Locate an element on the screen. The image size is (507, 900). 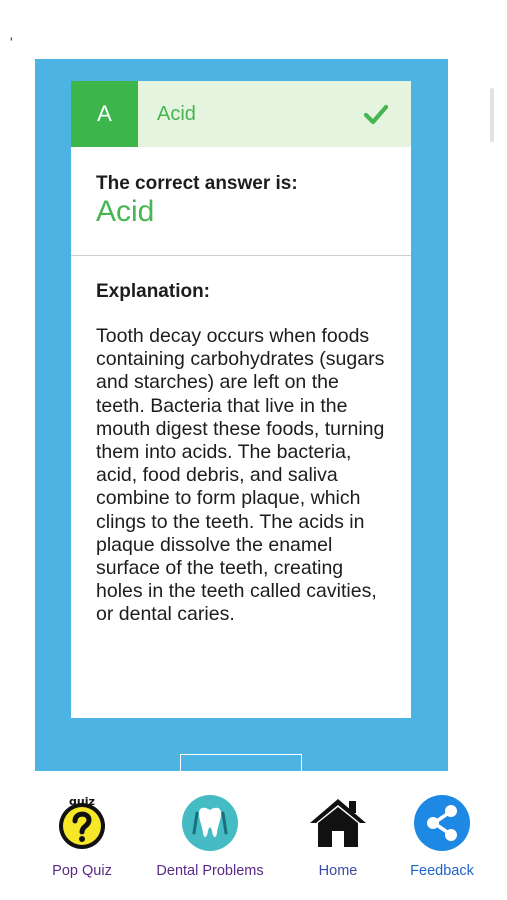
tab-pop-quiz: quiz Pop Quiz is located at coordinates (82, 835).